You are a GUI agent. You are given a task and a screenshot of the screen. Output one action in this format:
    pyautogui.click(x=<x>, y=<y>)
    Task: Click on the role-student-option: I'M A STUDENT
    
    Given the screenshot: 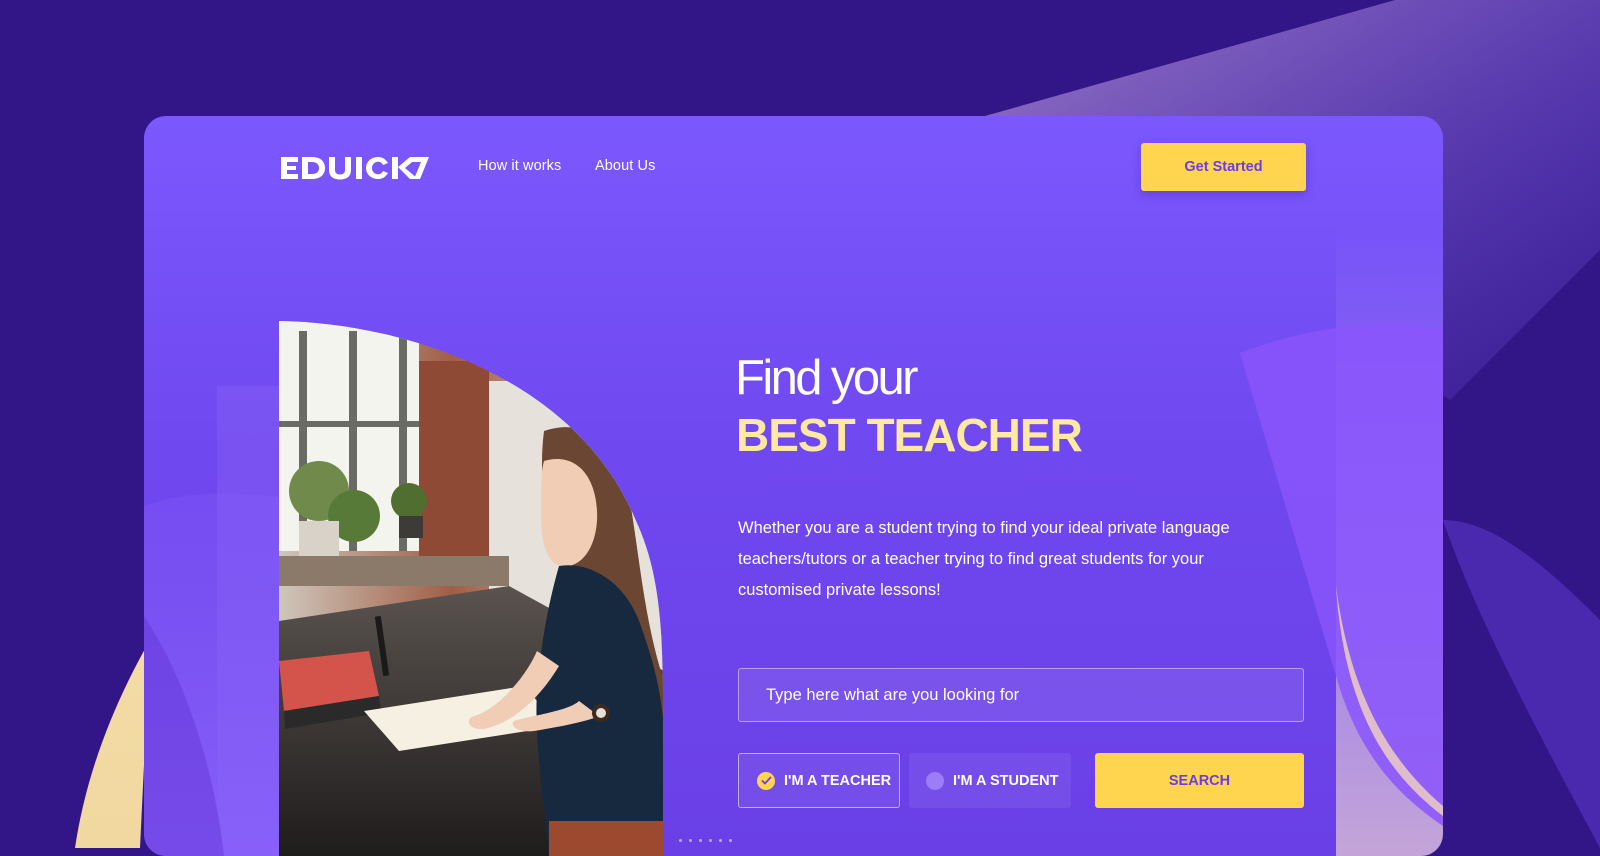 What is the action you would take?
    pyautogui.click(x=990, y=780)
    